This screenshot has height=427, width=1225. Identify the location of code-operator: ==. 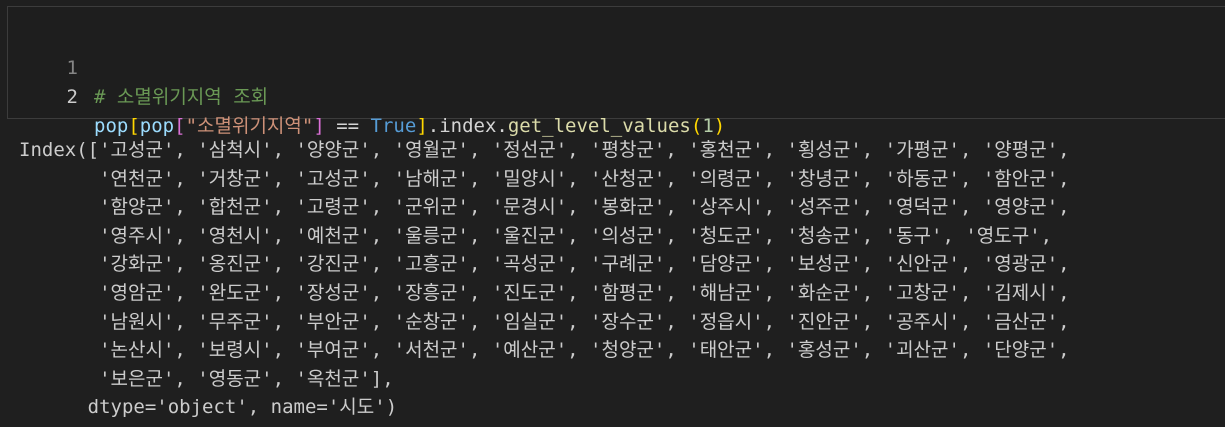
(347, 126).